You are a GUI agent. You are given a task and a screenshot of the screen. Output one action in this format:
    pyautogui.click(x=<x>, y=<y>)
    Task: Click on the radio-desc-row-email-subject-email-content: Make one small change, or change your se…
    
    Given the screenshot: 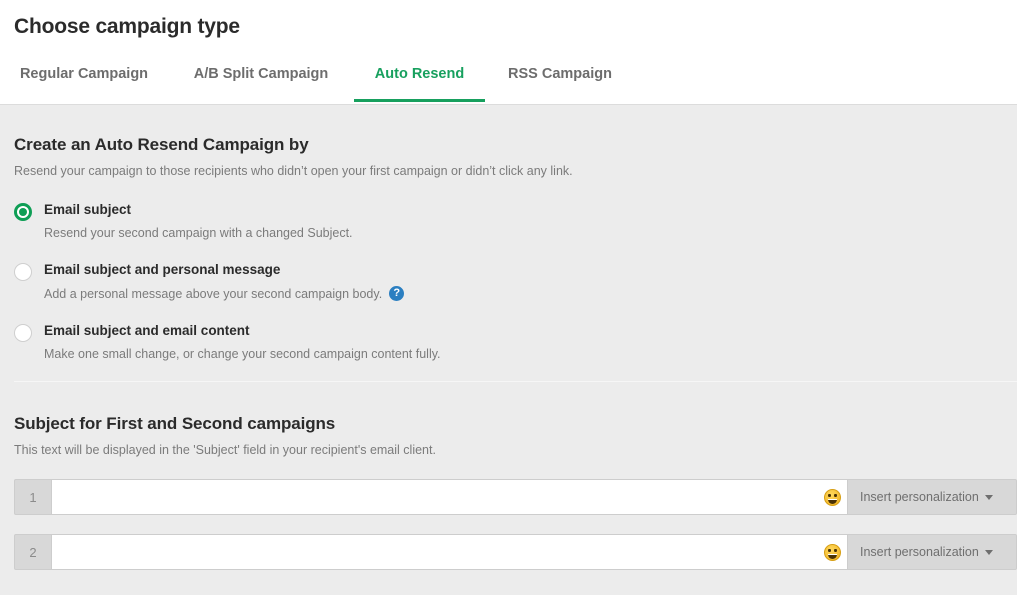 What is the action you would take?
    pyautogui.click(x=523, y=354)
    